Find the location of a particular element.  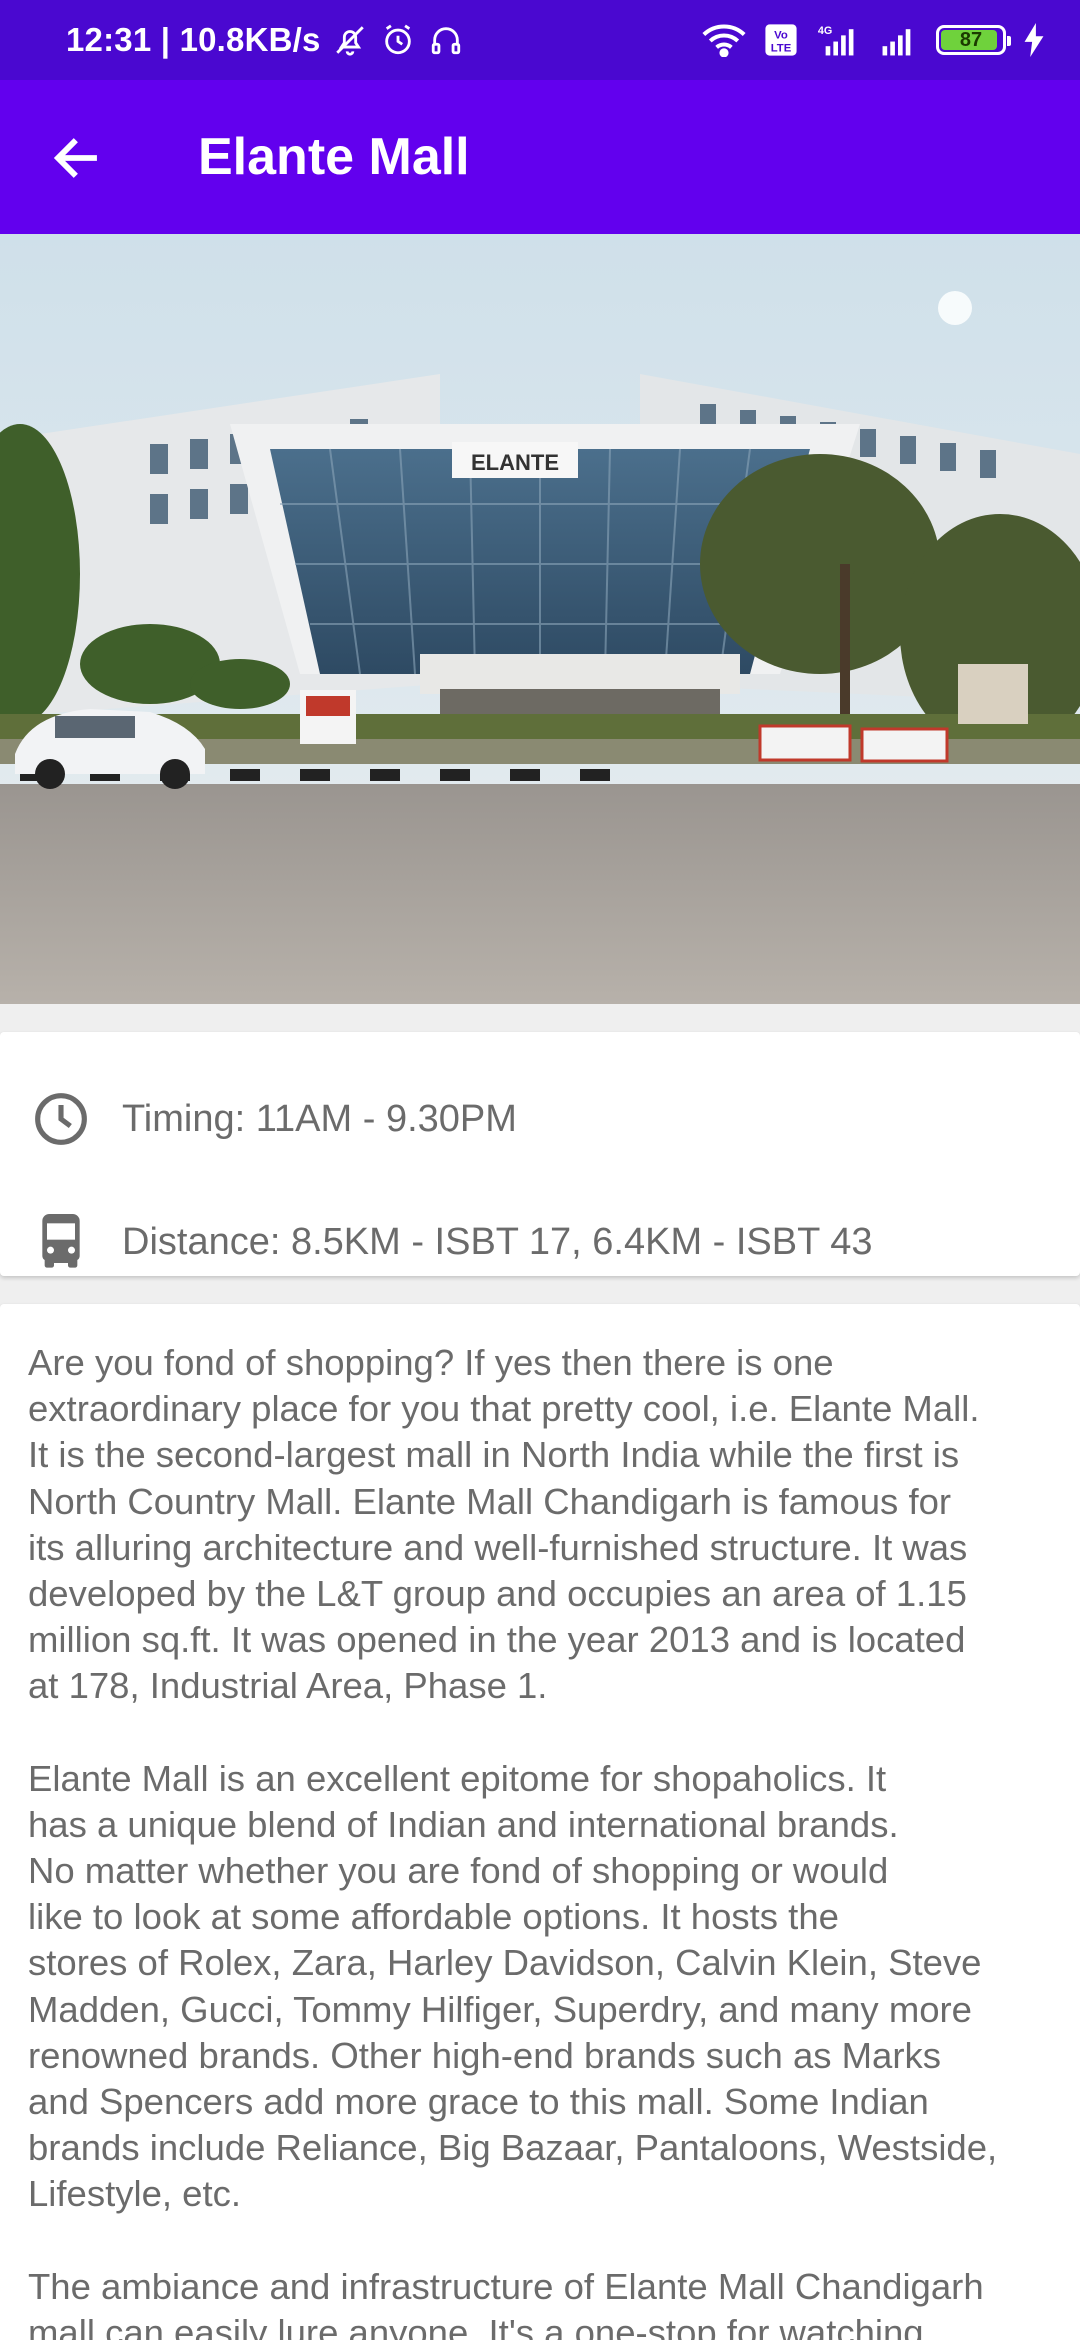

svg-text: Vo is located at coordinates (781, 36).